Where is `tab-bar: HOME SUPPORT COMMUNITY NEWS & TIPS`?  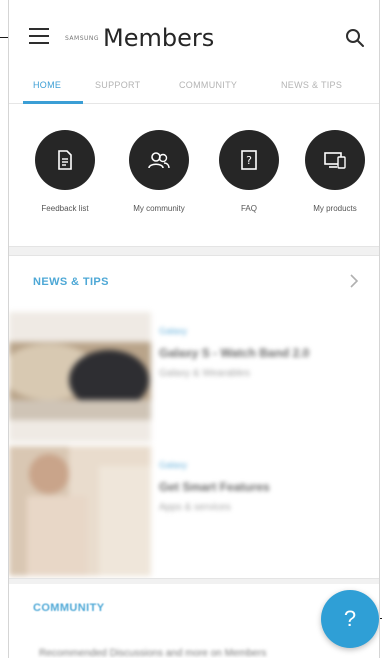
tab-bar: HOME SUPPORT COMMUNITY NEWS & TIPS is located at coordinates (194, 86).